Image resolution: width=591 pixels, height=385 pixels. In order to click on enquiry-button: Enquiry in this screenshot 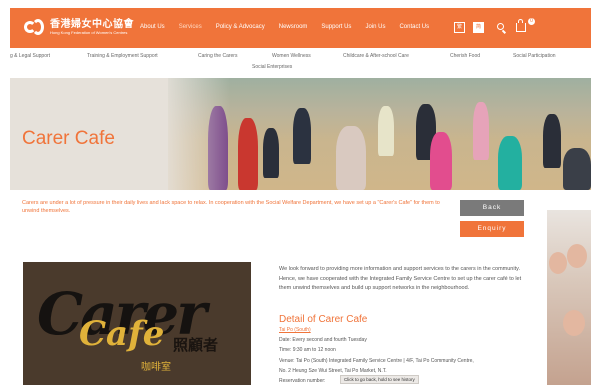, I will do `click(492, 229)`.